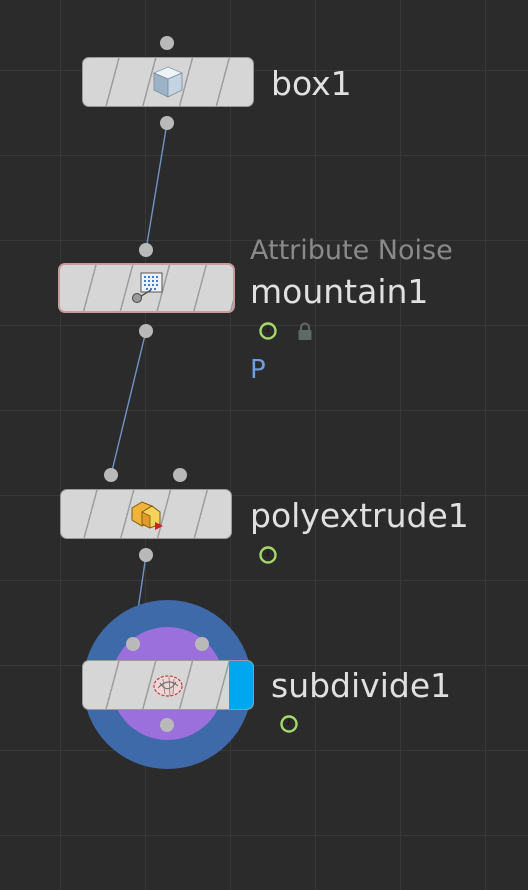 This screenshot has height=890, width=528. I want to click on node-polyextrude1, so click(146, 514).